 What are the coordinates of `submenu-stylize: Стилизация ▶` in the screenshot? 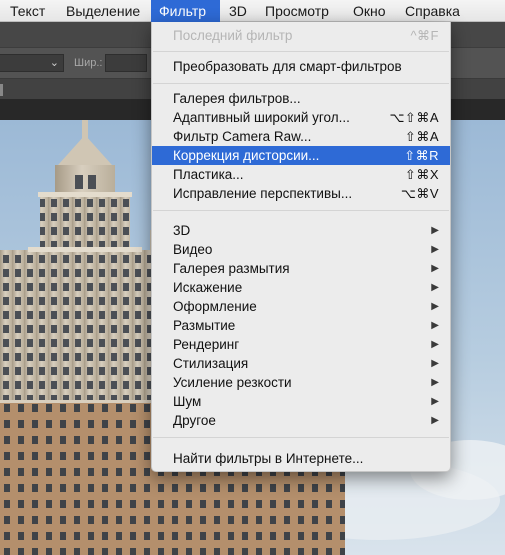 It's located at (301, 363).